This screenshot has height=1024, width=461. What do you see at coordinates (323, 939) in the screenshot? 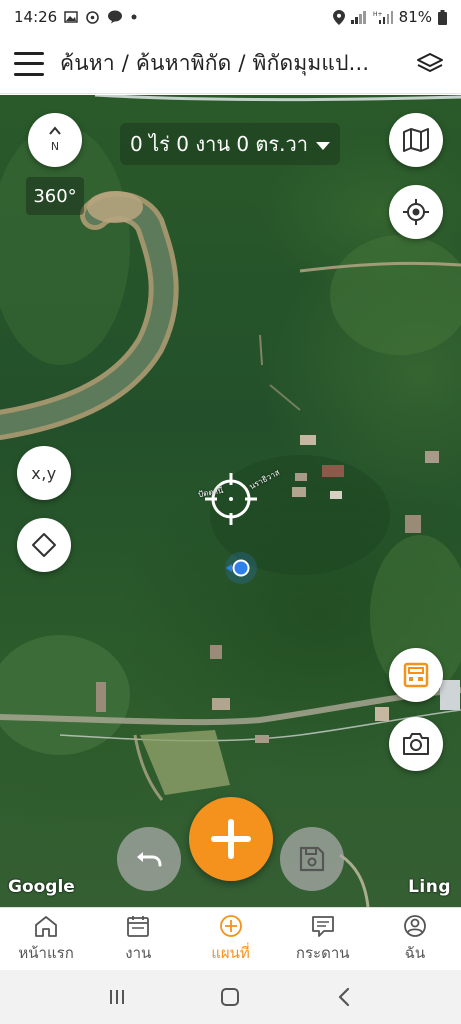
I see `nav-item-board: กระดาน` at bounding box center [323, 939].